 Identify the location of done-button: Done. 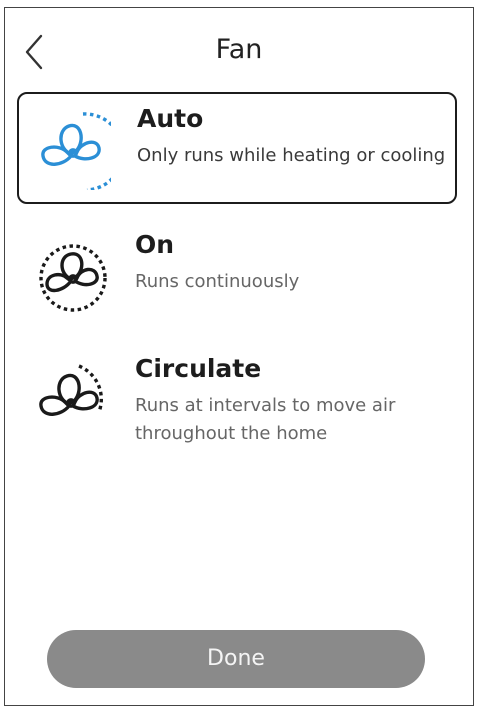
(236, 659).